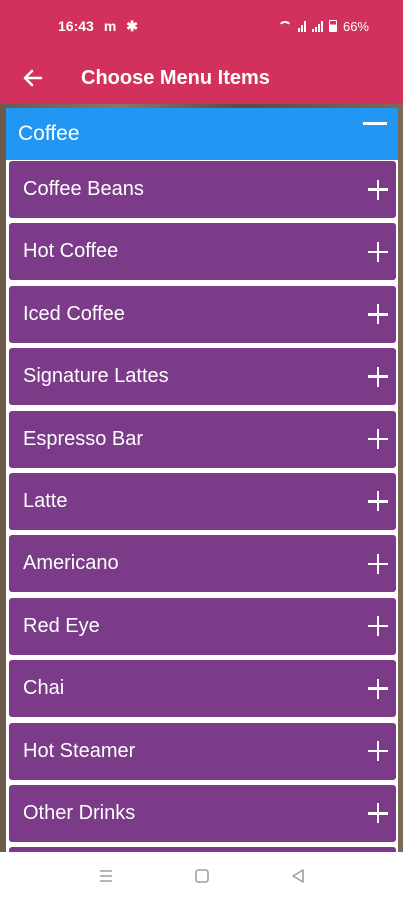 The image size is (403, 900). What do you see at coordinates (98, 26) in the screenshot?
I see `status-left: 16:43 m ✱` at bounding box center [98, 26].